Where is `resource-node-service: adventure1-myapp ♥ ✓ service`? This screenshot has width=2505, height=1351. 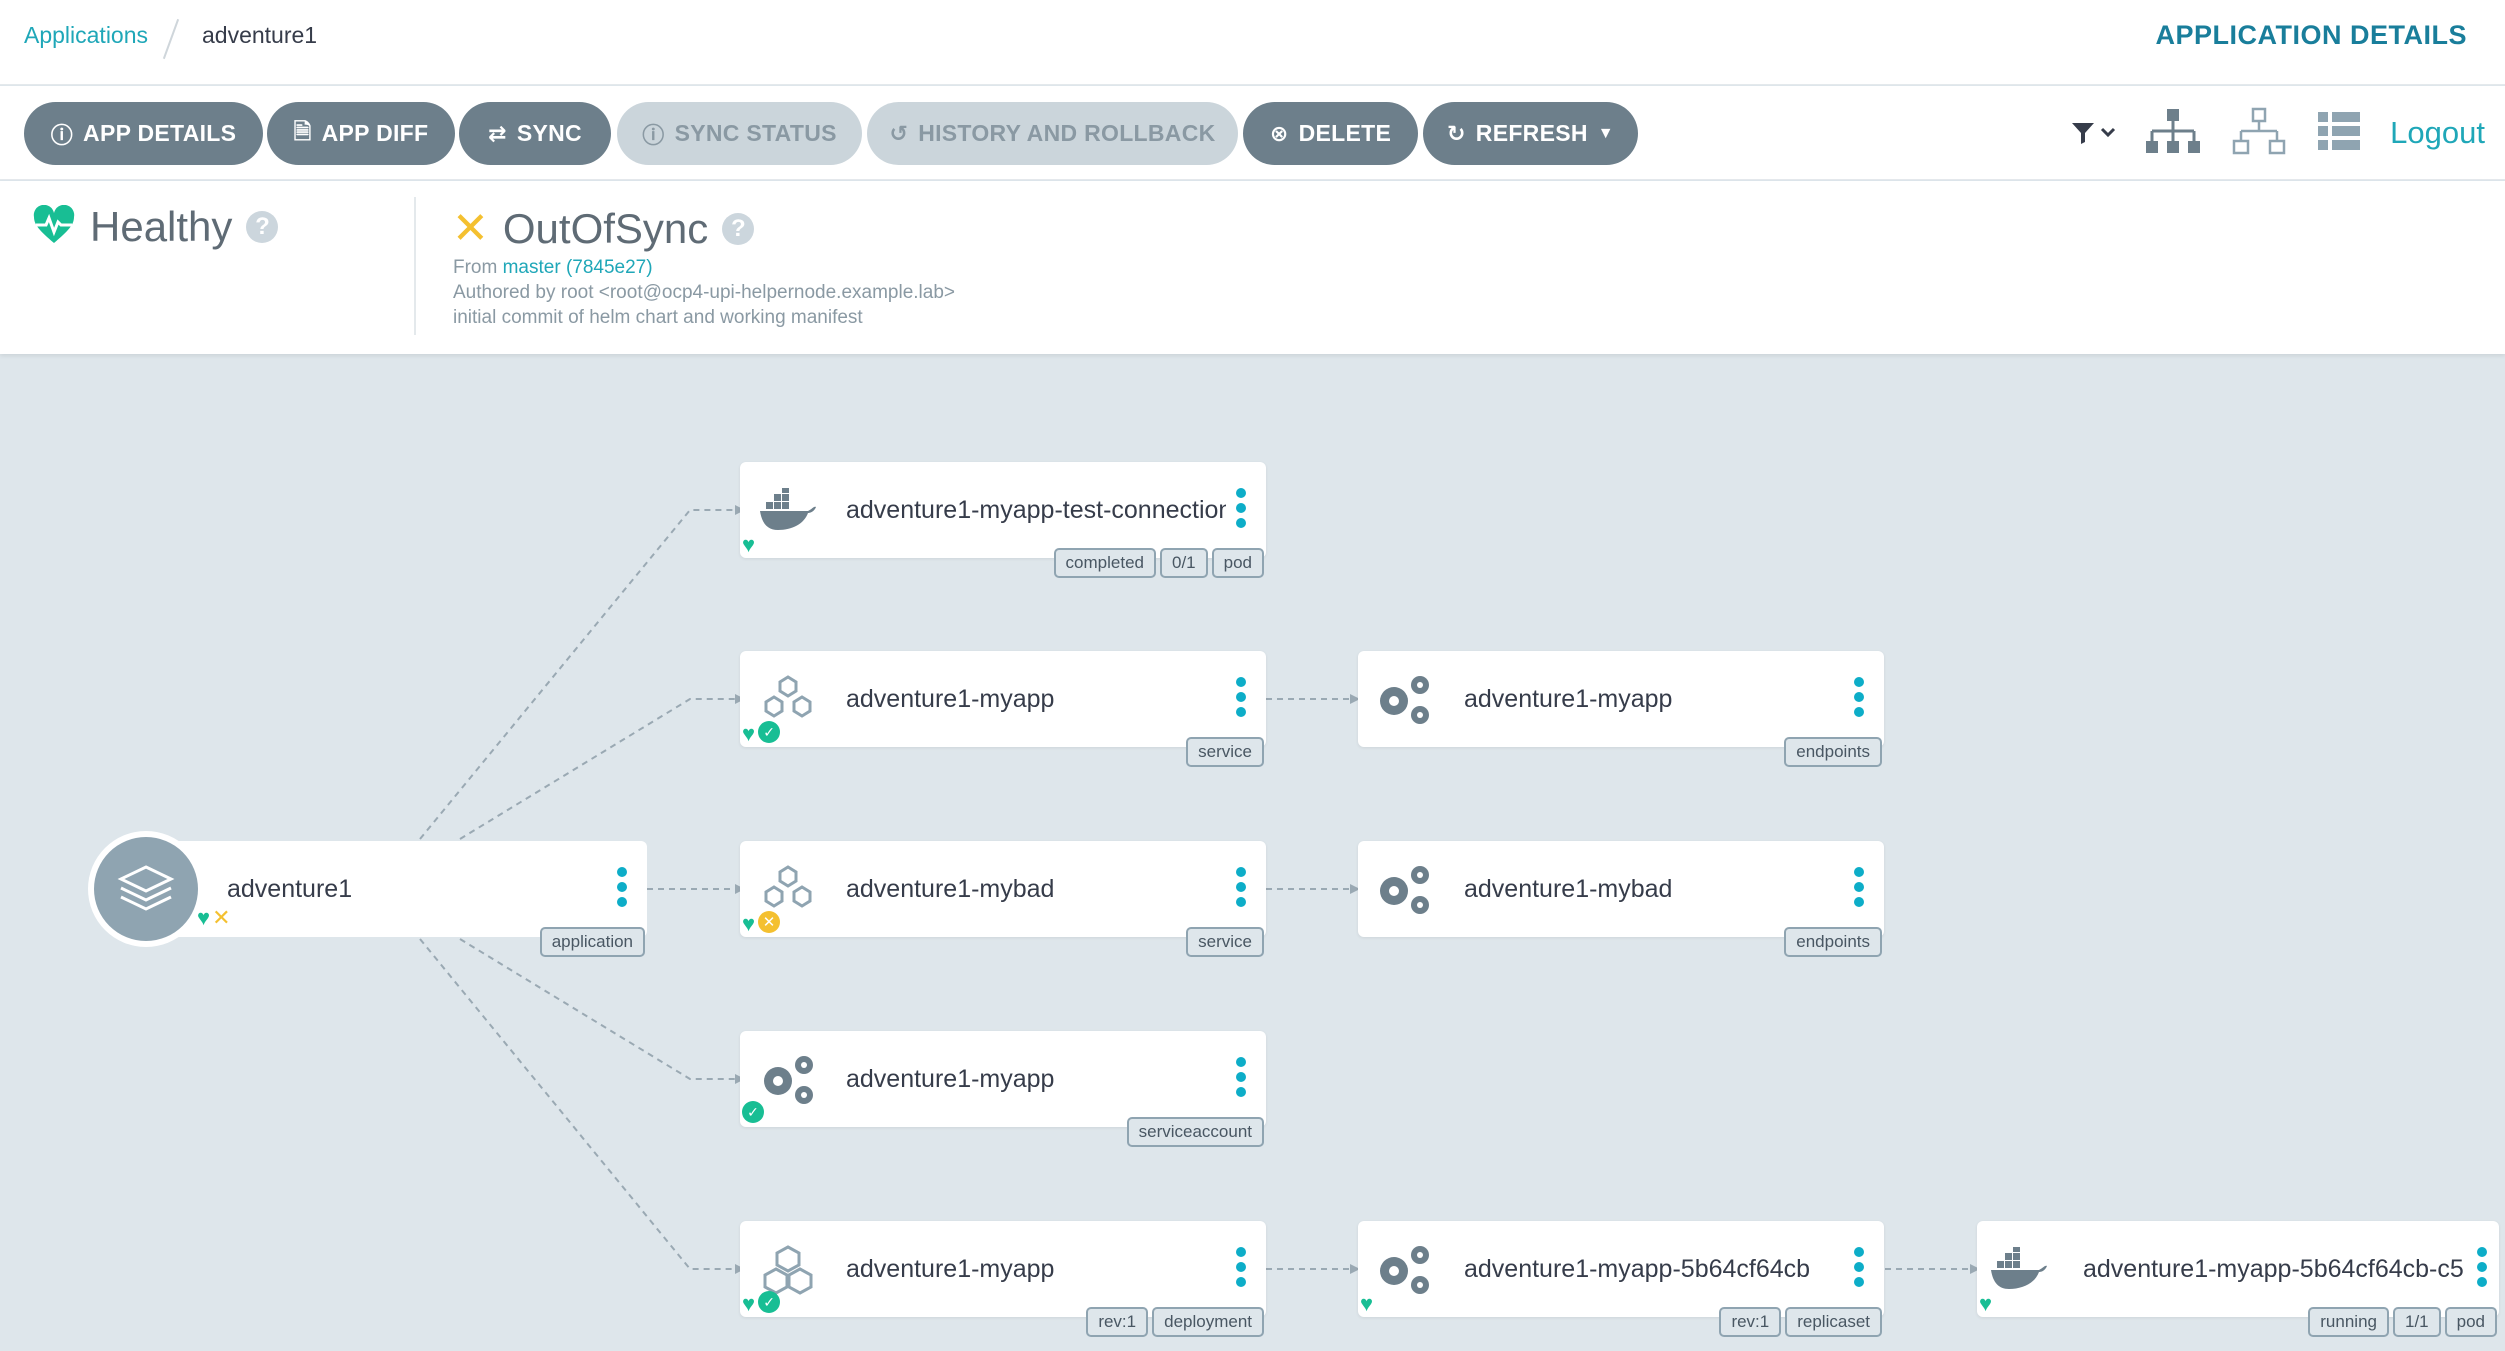 resource-node-service: adventure1-myapp ♥ ✓ service is located at coordinates (1003, 709).